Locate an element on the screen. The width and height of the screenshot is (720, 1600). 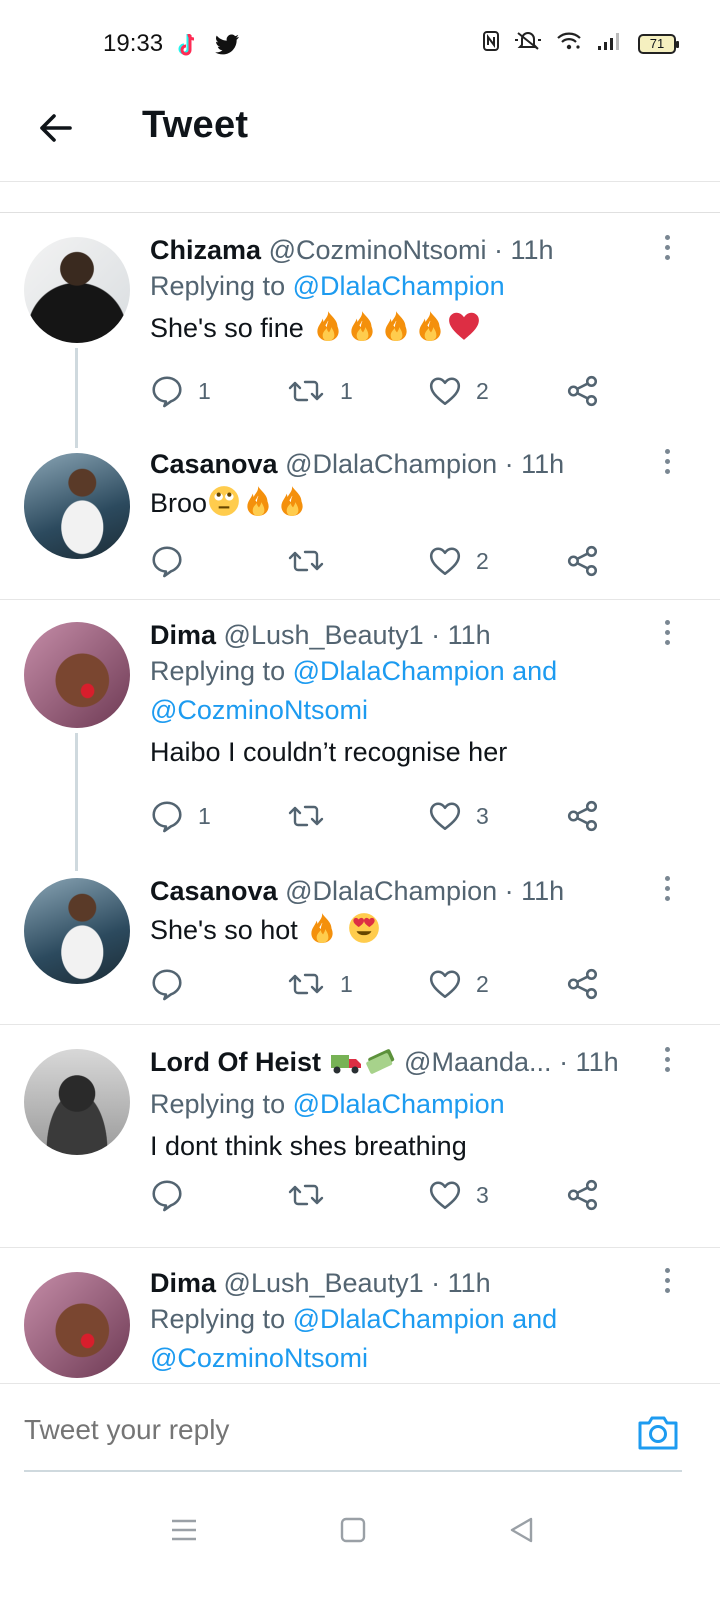
tweet-content: Casanova @DlalaChampion · 11h Broo is located at coordinates (405, 488).